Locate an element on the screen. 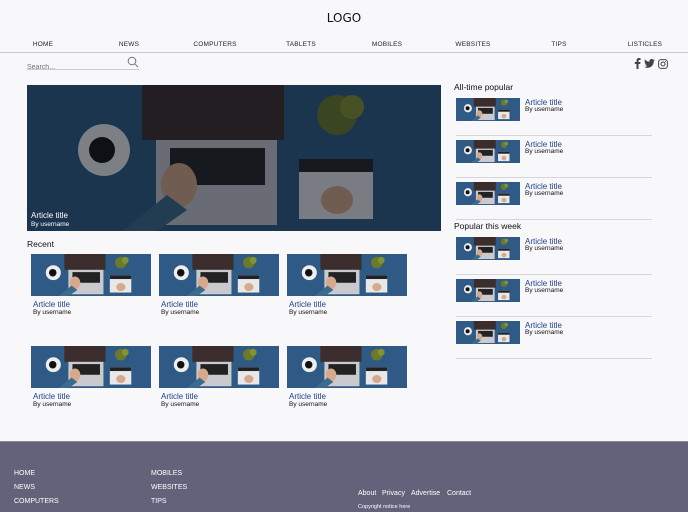  footer-link-computers: COMPUTERS is located at coordinates (36, 501).